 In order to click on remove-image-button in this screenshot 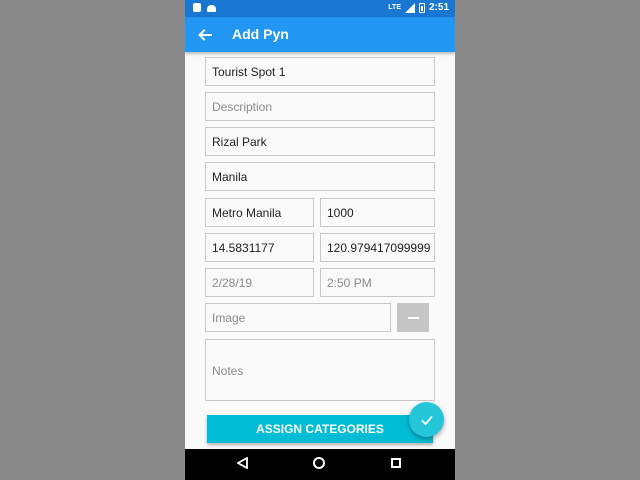, I will do `click(413, 317)`.